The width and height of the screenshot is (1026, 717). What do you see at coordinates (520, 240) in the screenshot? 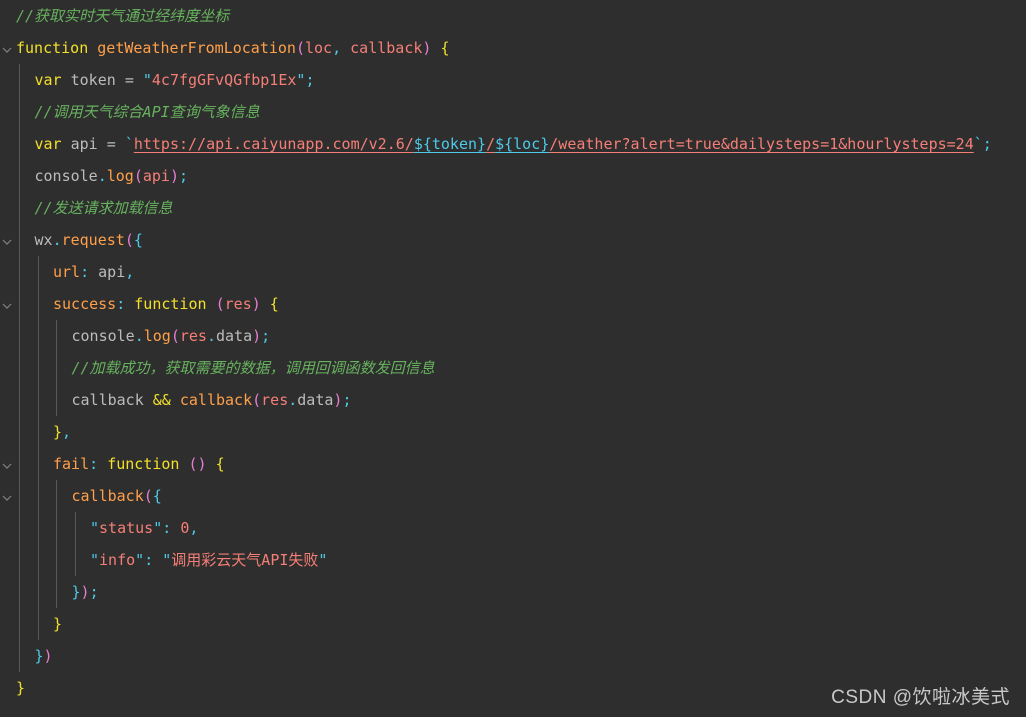
I see `code-line: wx.request({` at bounding box center [520, 240].